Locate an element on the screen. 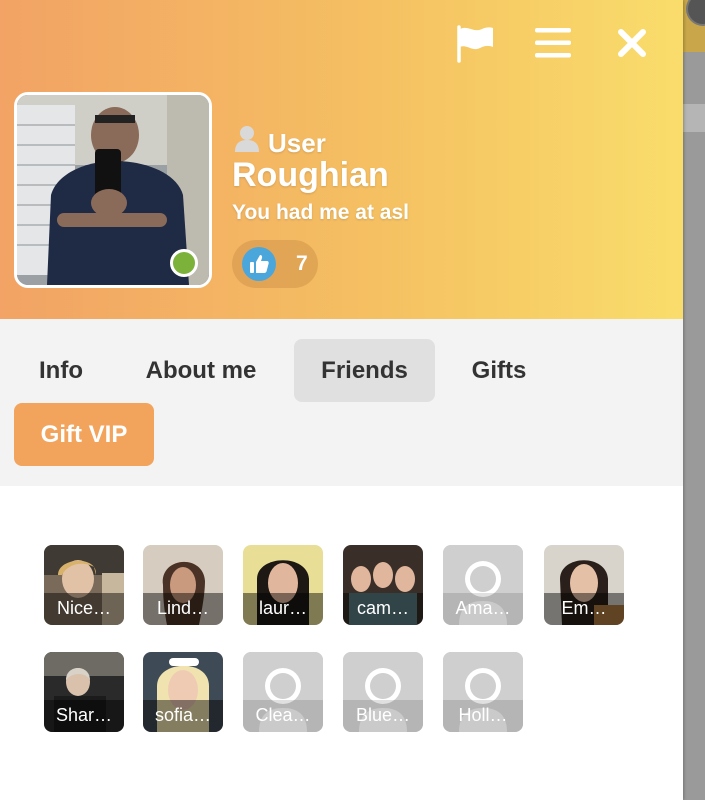  gift-vip-button: Gift VIP is located at coordinates (84, 434).